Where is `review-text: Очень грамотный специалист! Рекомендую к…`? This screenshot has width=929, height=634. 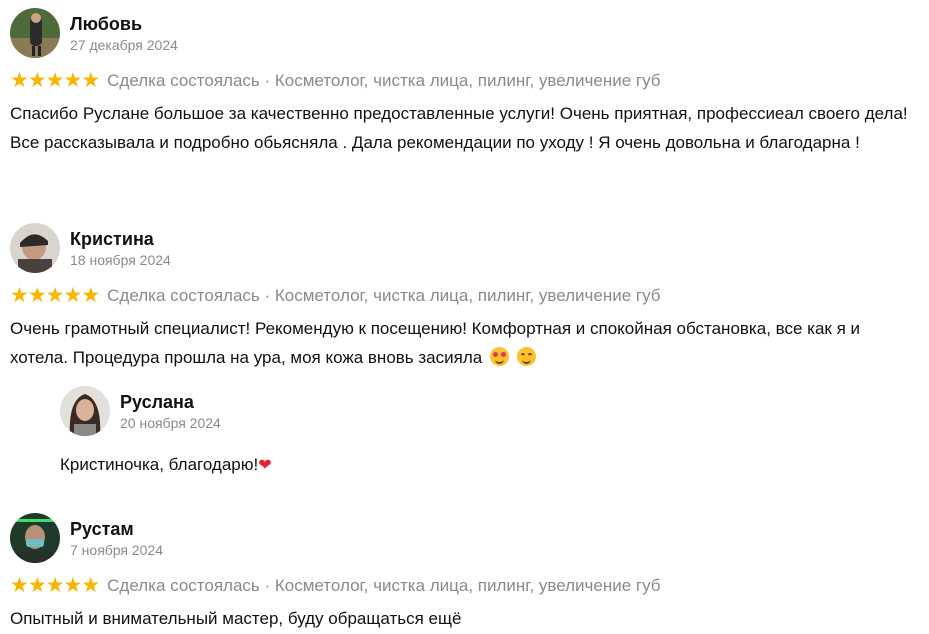
review-text: Очень грамотный специалист! Рекомендую к… is located at coordinates (460, 343).